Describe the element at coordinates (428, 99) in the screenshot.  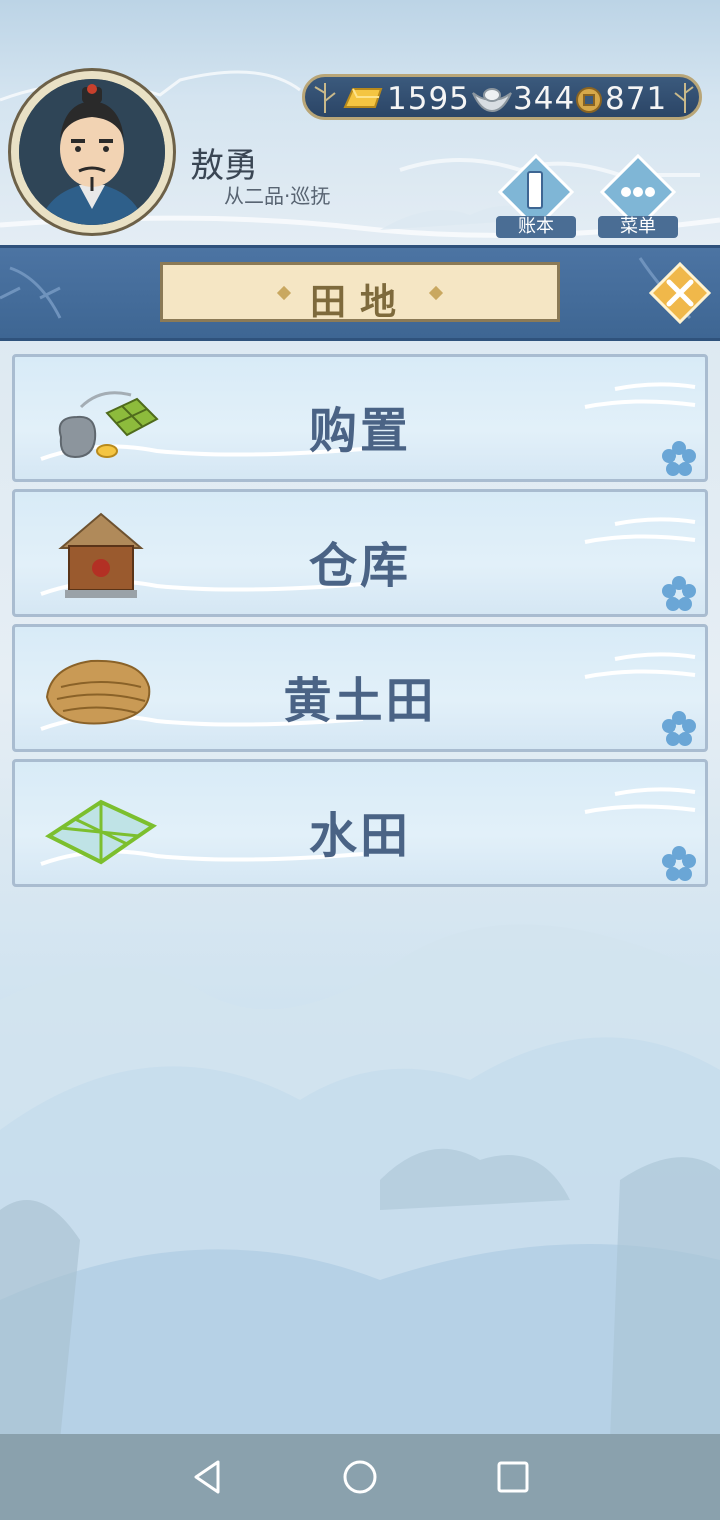
I see `gold-amount: 1595` at that location.